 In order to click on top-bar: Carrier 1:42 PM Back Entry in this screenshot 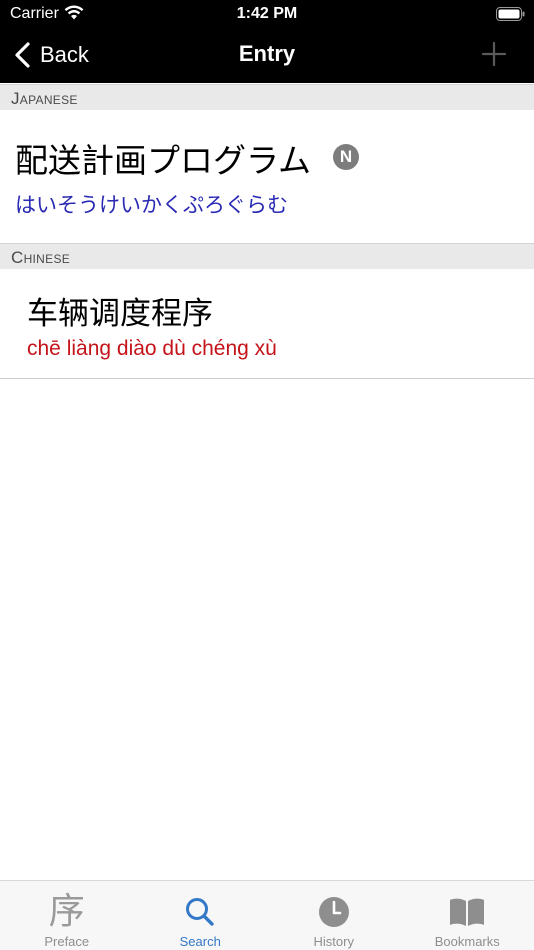, I will do `click(267, 41)`.